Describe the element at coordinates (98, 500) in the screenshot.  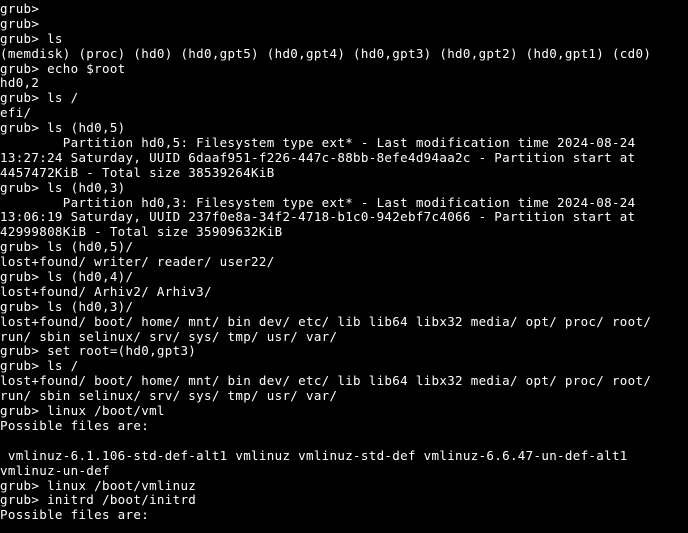
I see `terminal-line: grub> initrd /boot/initrd` at that location.